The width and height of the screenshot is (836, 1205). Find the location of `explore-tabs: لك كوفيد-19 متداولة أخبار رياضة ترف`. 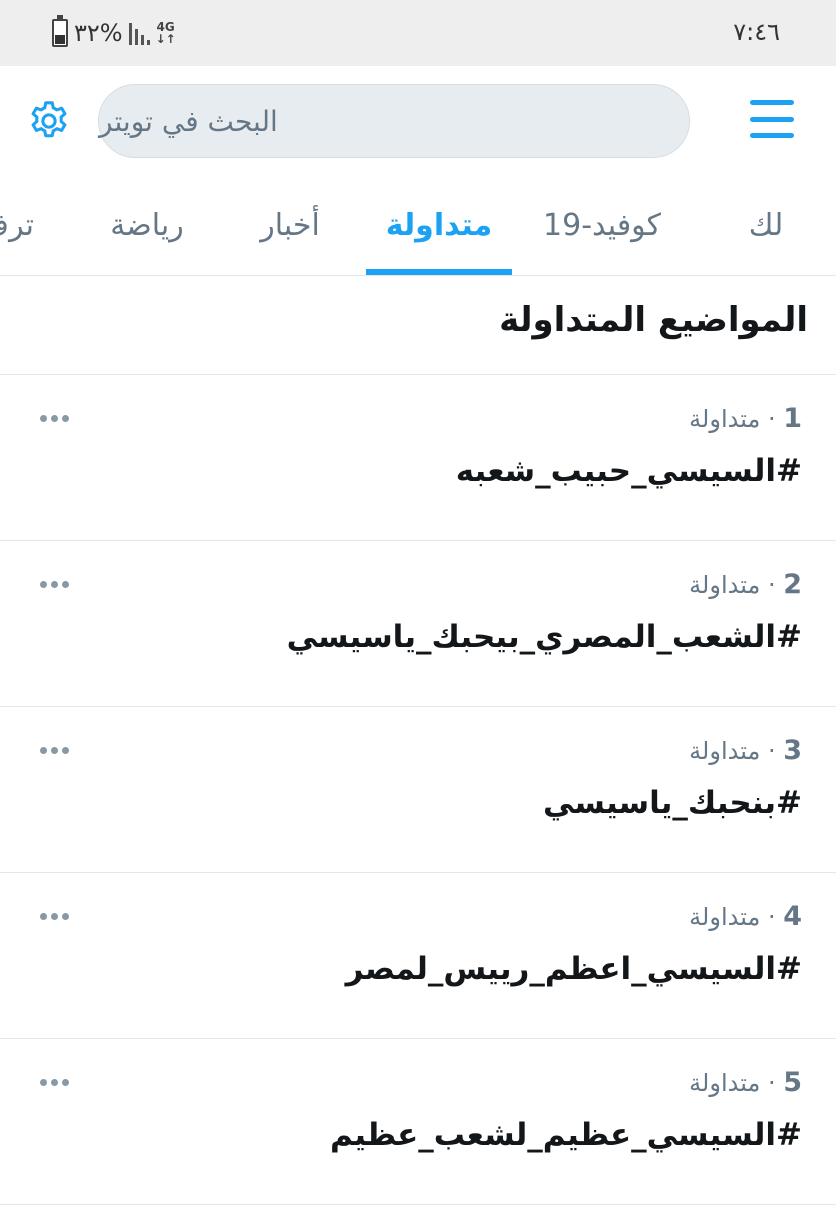

explore-tabs: لك كوفيد-19 متداولة أخبار رياضة ترف is located at coordinates (418, 226).